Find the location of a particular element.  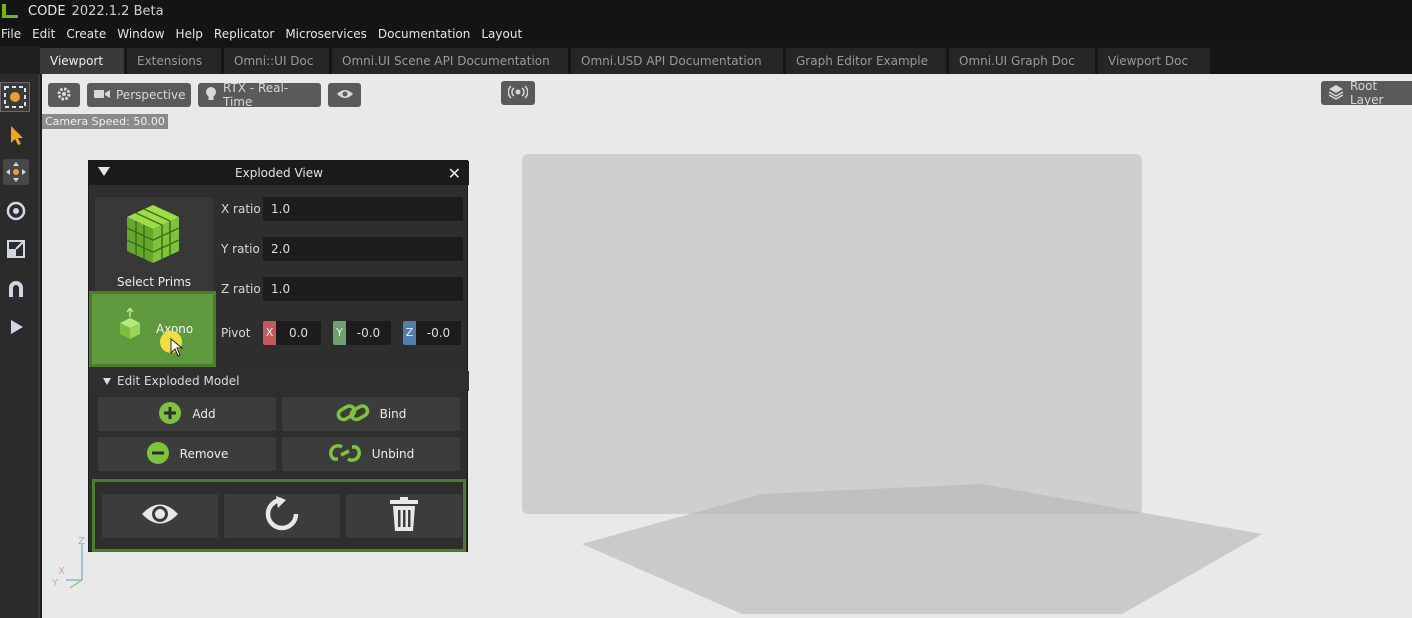

tab-graph-editor-example: Graph Editor Example is located at coordinates (866, 61).